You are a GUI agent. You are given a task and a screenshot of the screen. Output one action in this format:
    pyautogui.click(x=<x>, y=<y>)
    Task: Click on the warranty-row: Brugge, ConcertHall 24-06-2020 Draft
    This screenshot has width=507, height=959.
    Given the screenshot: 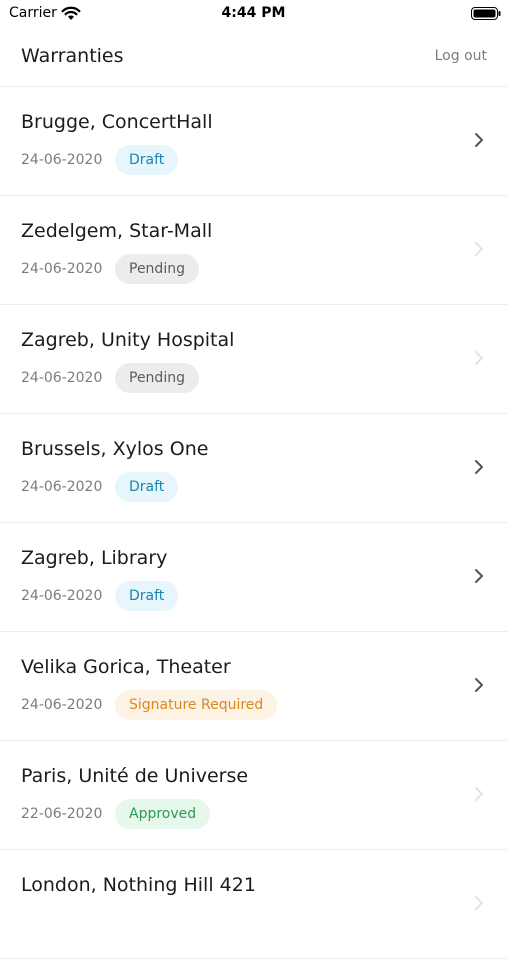 What is the action you would take?
    pyautogui.click(x=253, y=141)
    